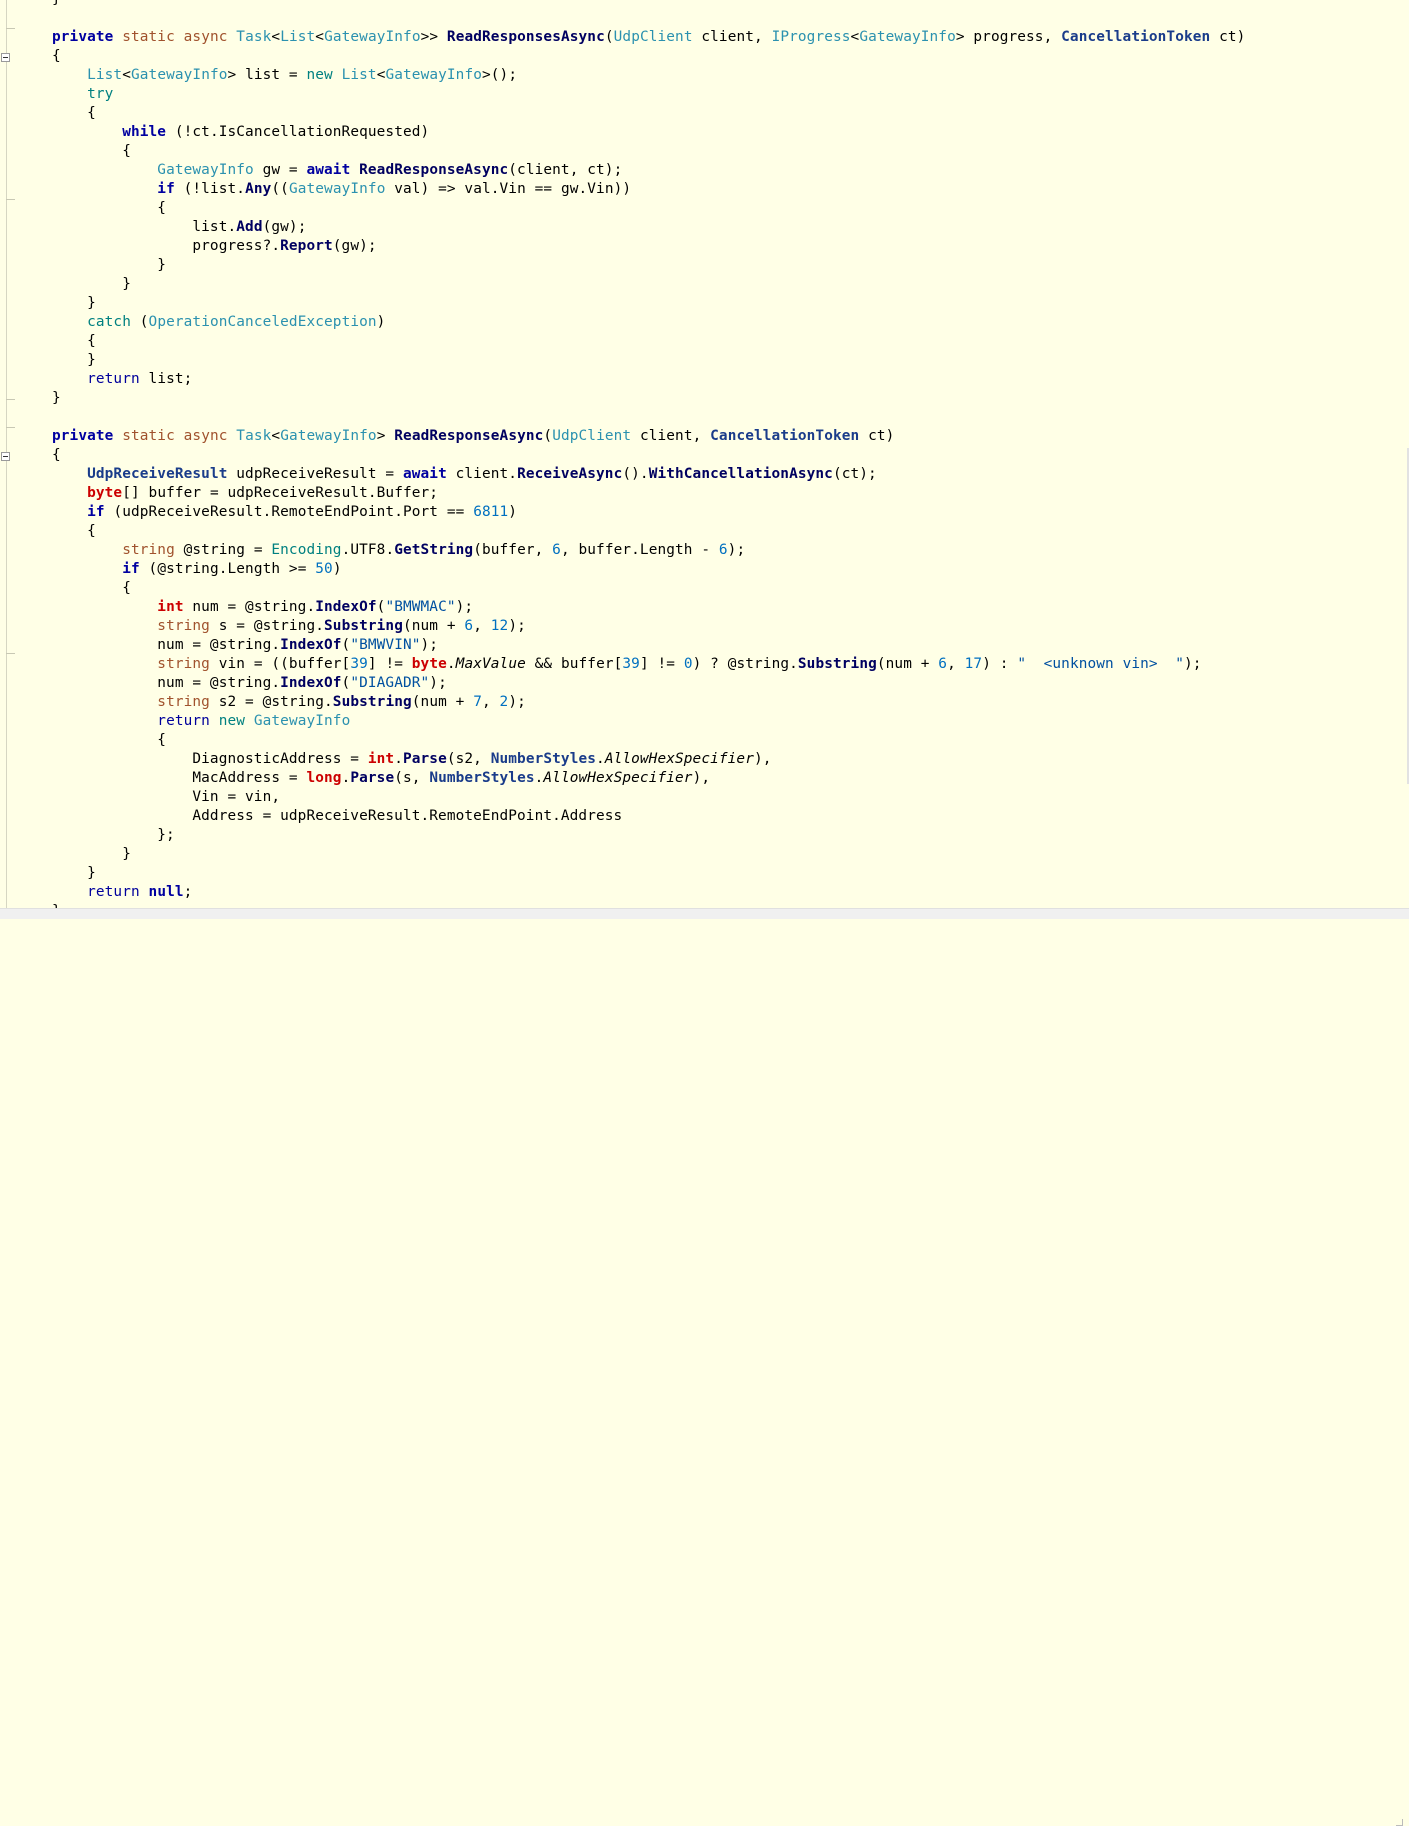 This screenshot has height=1826, width=1409. What do you see at coordinates (785, 436) in the screenshot?
I see `code-token: CancellationToken` at bounding box center [785, 436].